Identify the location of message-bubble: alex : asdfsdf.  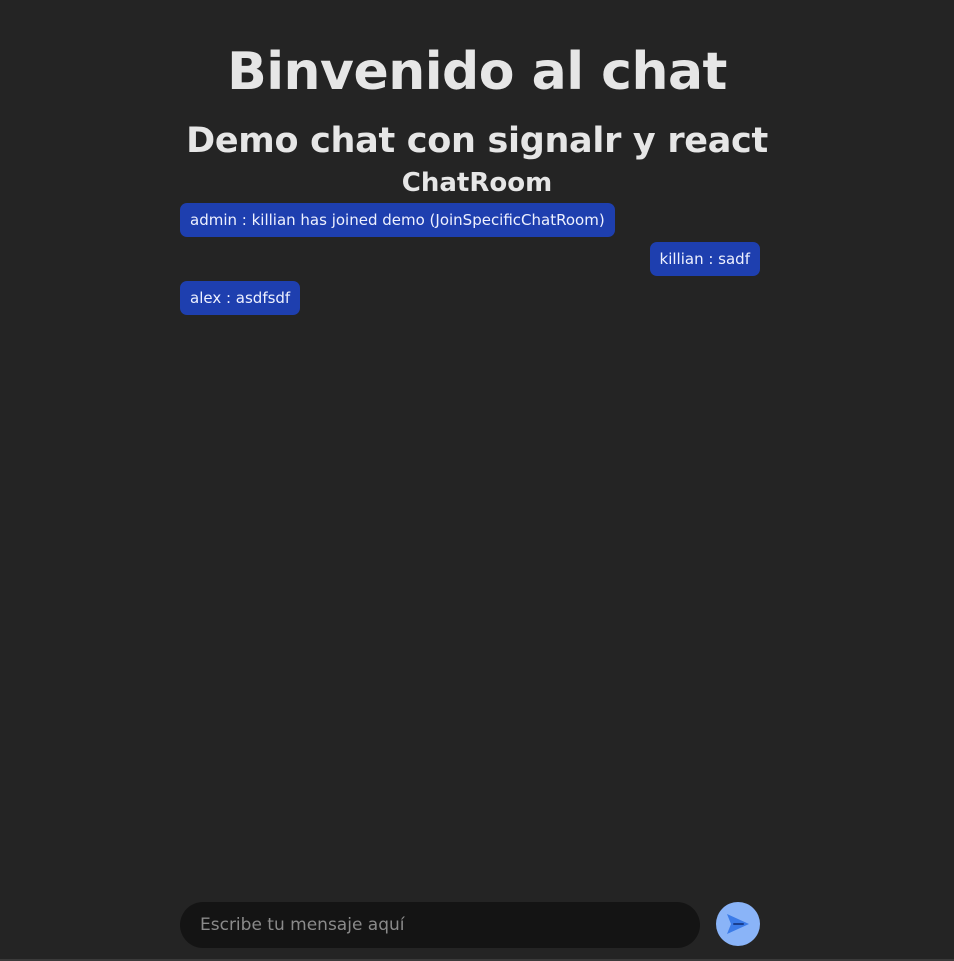
(240, 298).